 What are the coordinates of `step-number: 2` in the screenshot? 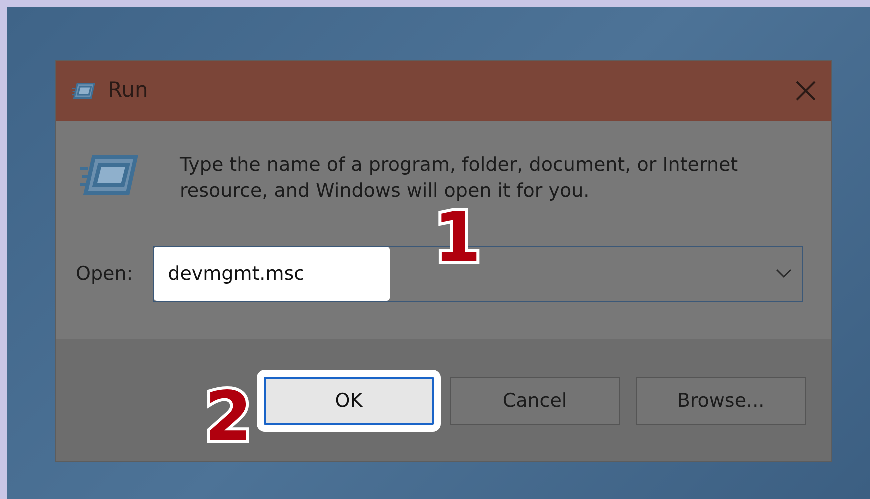 It's located at (229, 418).